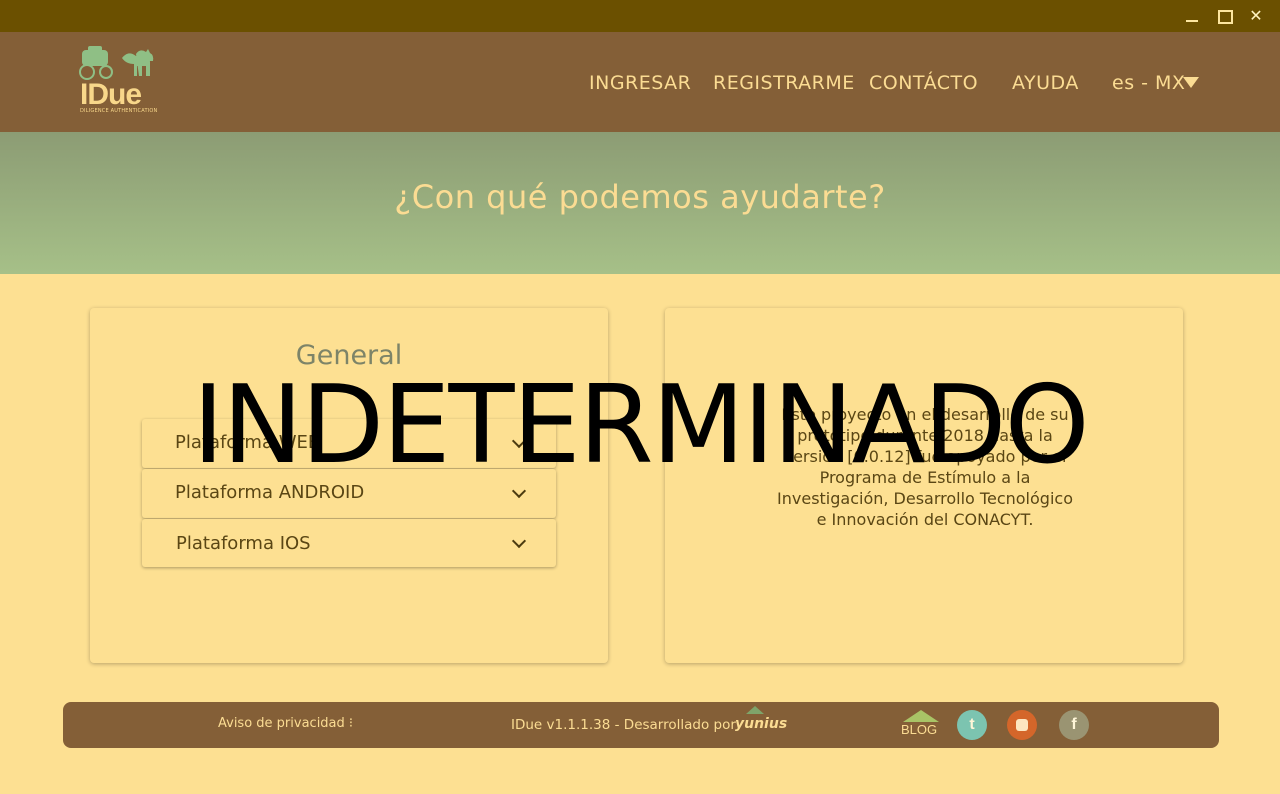 This screenshot has height=794, width=1280. Describe the element at coordinates (248, 442) in the screenshot. I see `accordion-label: Plataforma WEB` at that location.